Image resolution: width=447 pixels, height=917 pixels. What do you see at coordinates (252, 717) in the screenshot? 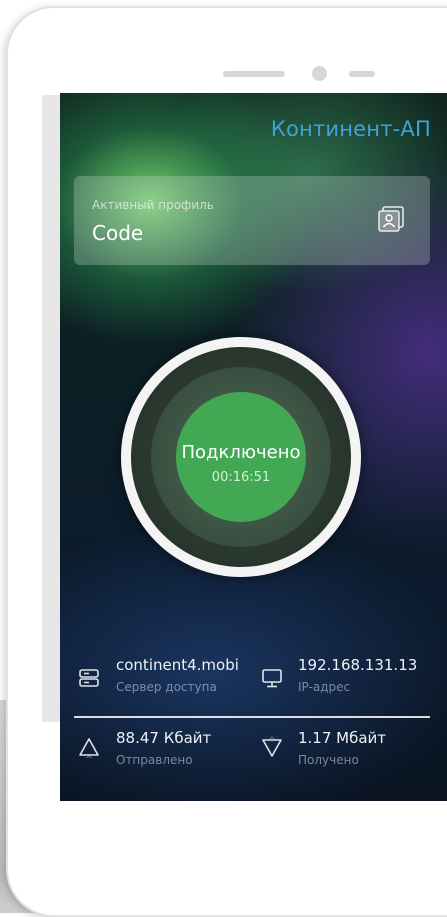
I see `stats-divider` at bounding box center [252, 717].